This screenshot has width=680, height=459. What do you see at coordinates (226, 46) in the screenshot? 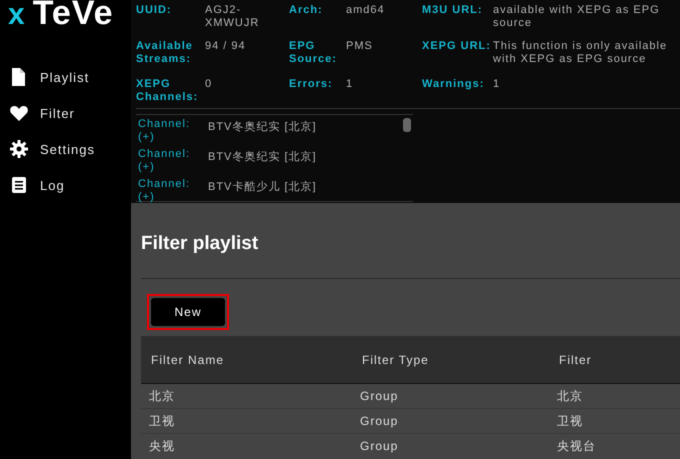
I see `stat-value: 94 / 94` at bounding box center [226, 46].